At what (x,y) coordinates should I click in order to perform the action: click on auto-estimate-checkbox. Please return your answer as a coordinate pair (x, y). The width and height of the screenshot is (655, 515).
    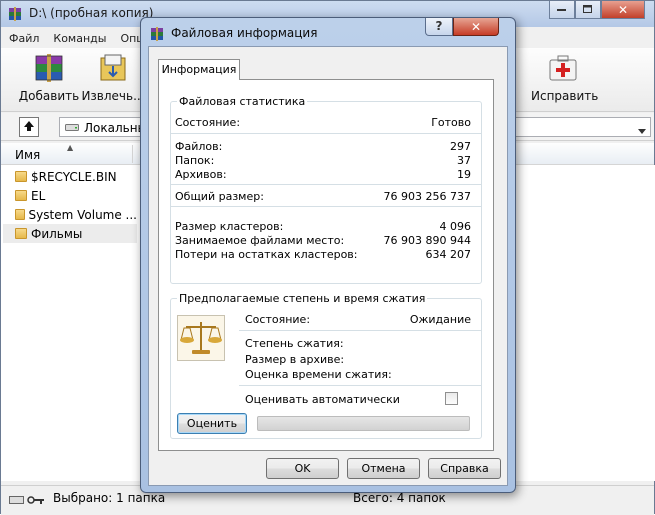
    Looking at the image, I should click on (451, 398).